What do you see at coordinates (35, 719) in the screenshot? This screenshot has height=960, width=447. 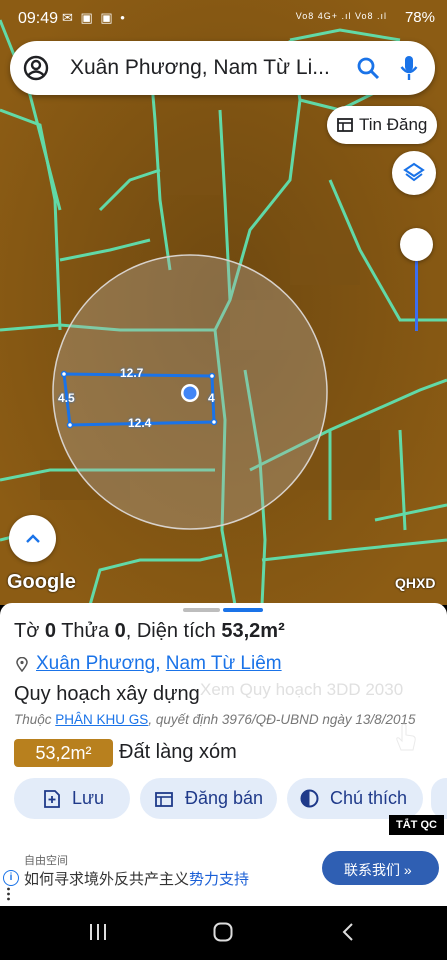 I see `plan-info-prefix: Thuộc` at bounding box center [35, 719].